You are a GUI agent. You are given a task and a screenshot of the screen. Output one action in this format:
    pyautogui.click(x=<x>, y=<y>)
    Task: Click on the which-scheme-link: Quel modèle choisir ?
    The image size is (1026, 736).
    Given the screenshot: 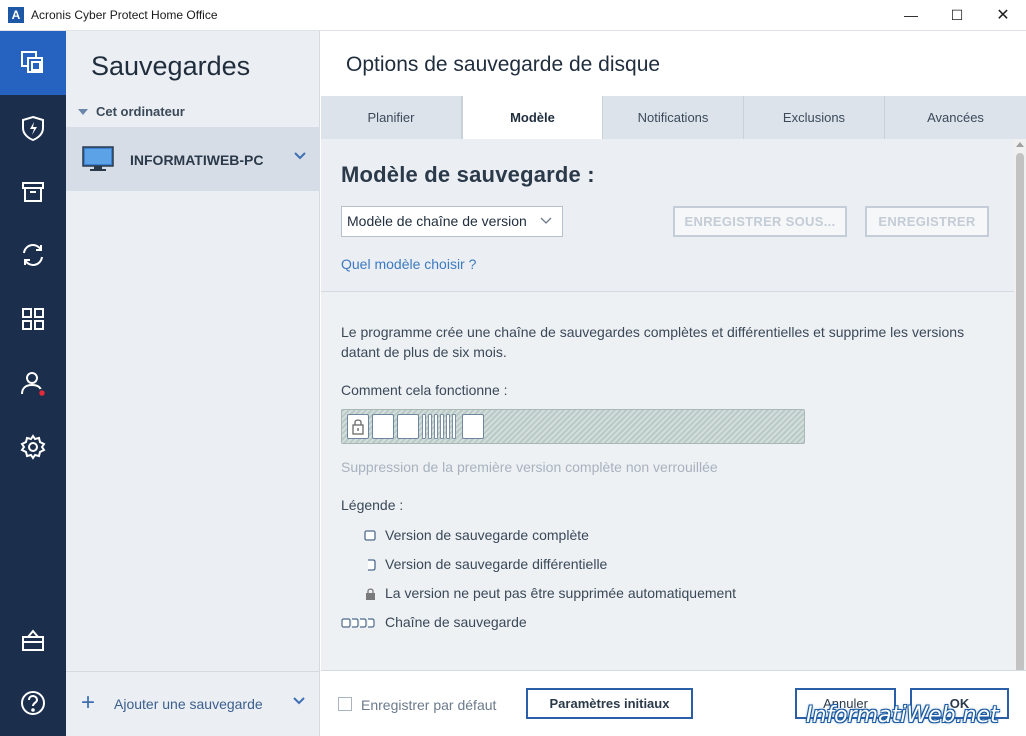 What is the action you would take?
    pyautogui.click(x=408, y=264)
    